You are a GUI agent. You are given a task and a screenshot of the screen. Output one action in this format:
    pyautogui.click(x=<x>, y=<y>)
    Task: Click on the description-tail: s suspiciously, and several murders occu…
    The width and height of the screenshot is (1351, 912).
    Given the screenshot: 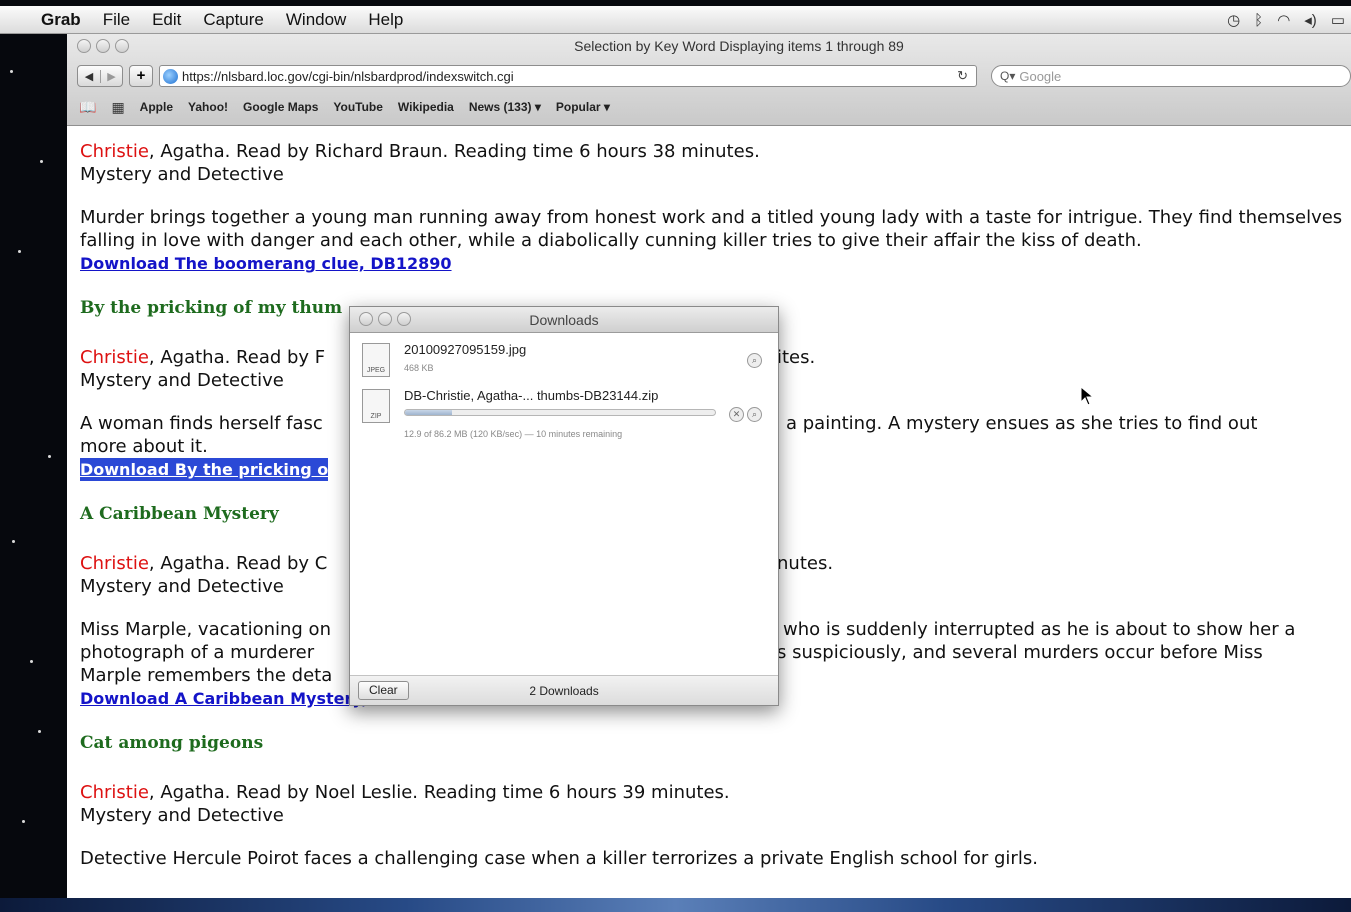 What is the action you would take?
    pyautogui.click(x=1020, y=652)
    